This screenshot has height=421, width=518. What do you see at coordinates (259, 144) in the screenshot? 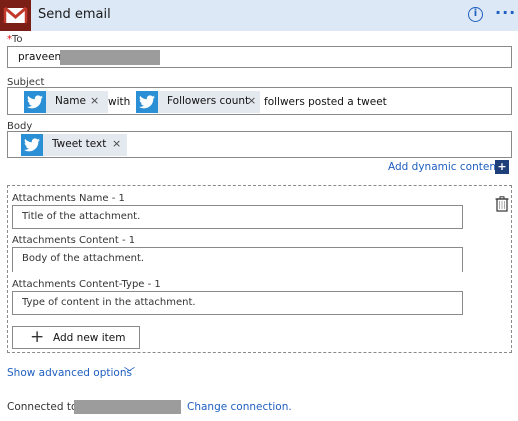
I see `body-field: Tweet text ×` at bounding box center [259, 144].